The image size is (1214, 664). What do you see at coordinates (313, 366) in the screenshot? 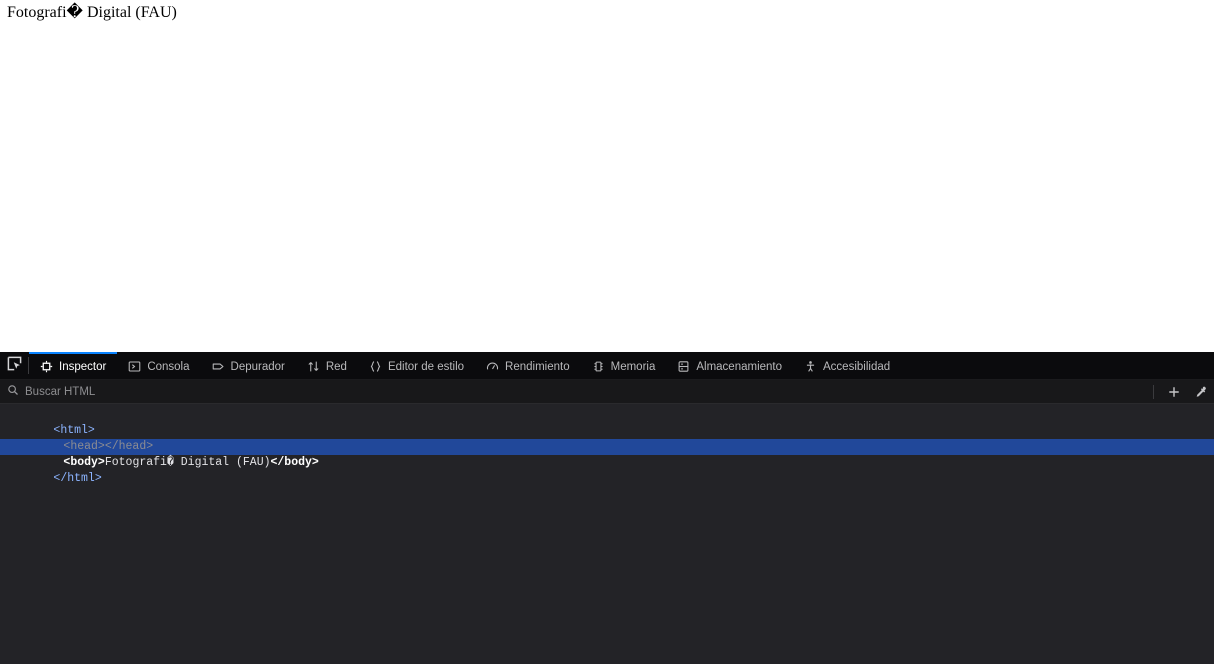
I see `network-icon` at bounding box center [313, 366].